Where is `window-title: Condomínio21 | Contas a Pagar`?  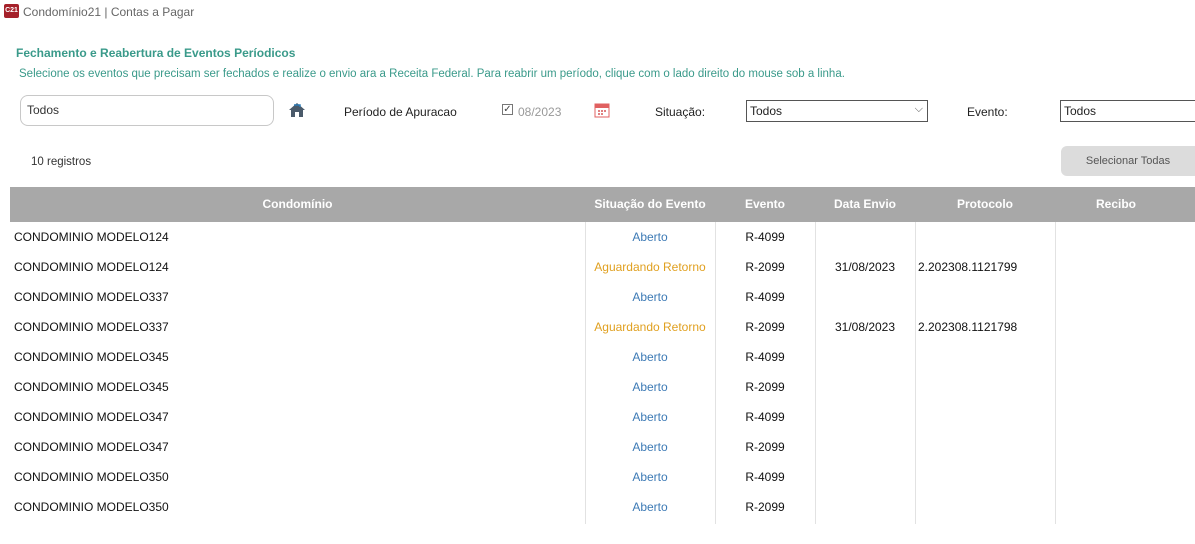 window-title: Condomínio21 | Contas a Pagar is located at coordinates (109, 12).